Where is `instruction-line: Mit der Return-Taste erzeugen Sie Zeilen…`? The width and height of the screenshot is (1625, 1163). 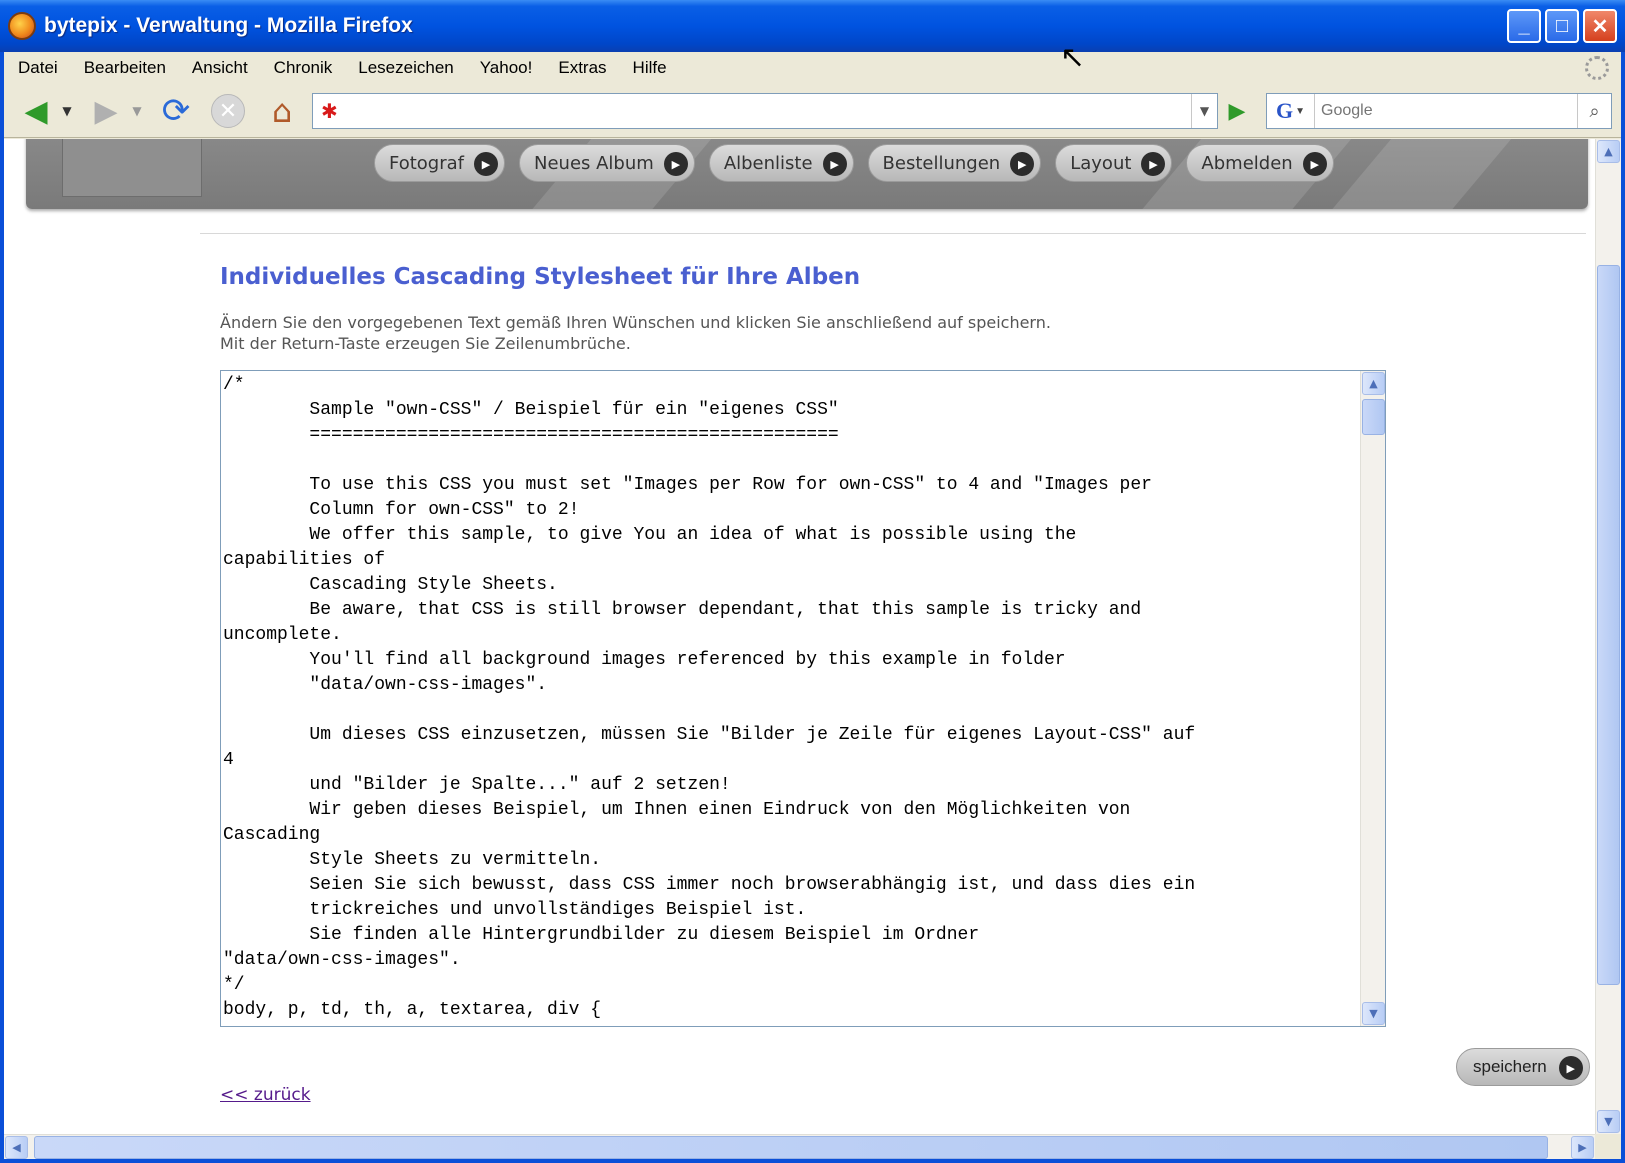
instruction-line: Mit der Return-Taste erzeugen Sie Zeilen… is located at coordinates (425, 343).